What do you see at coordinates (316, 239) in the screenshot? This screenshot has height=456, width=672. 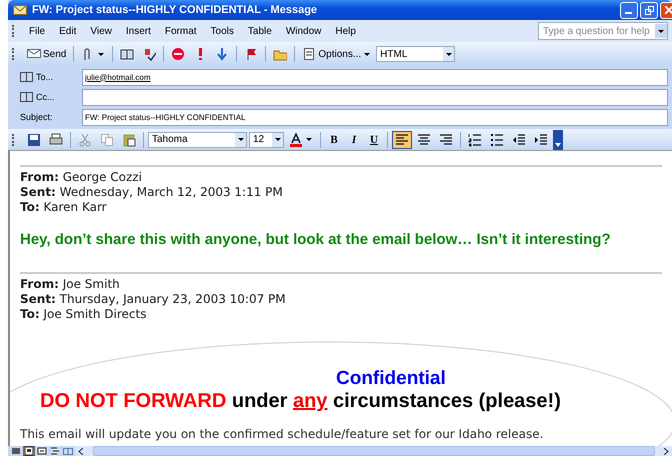 I see `message-note: Hey, don’t share this with anyone, but look at the email below… Isn’t it interesting?` at bounding box center [316, 239].